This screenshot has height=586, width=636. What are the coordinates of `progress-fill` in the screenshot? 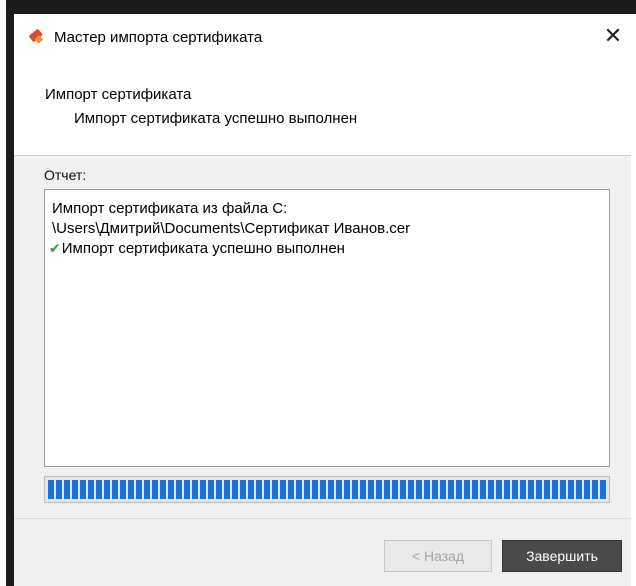 It's located at (327, 489).